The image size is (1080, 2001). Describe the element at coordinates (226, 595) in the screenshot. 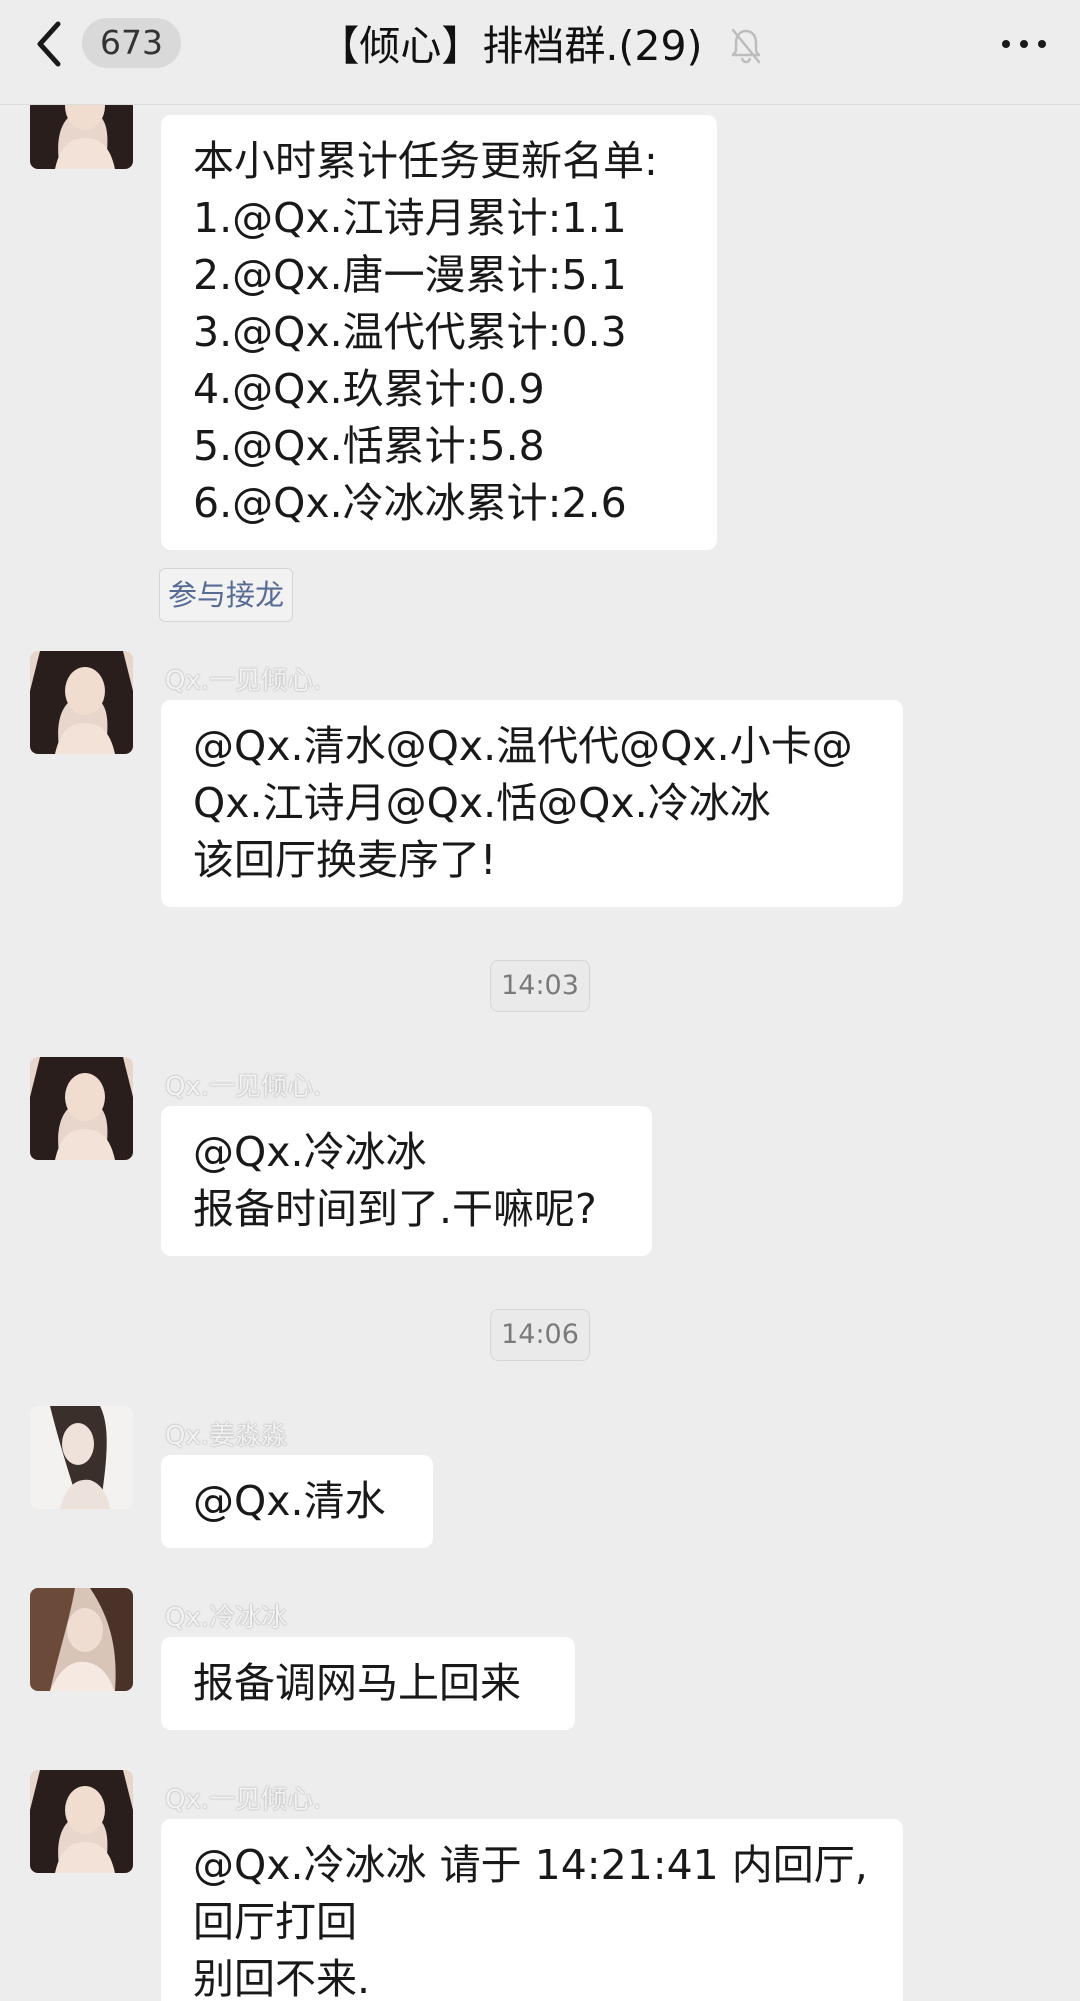

I see `join-chain-button: 参与接龙` at that location.